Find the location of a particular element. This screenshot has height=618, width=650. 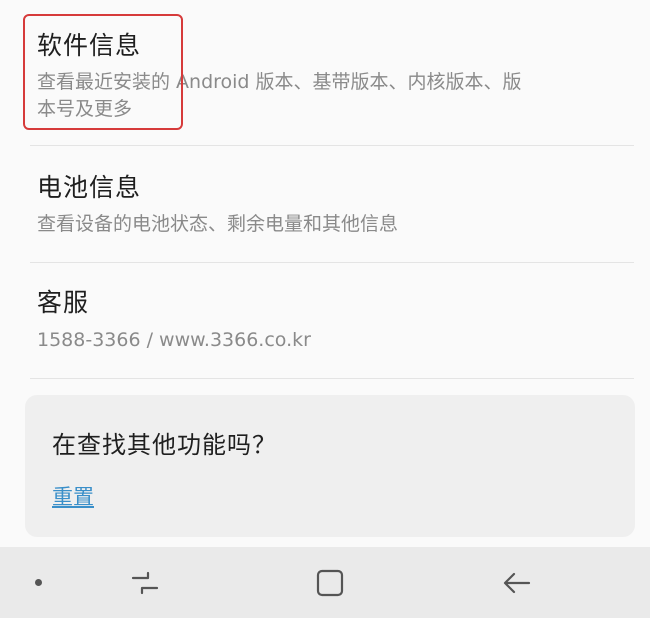

back-button is located at coordinates (517, 582).